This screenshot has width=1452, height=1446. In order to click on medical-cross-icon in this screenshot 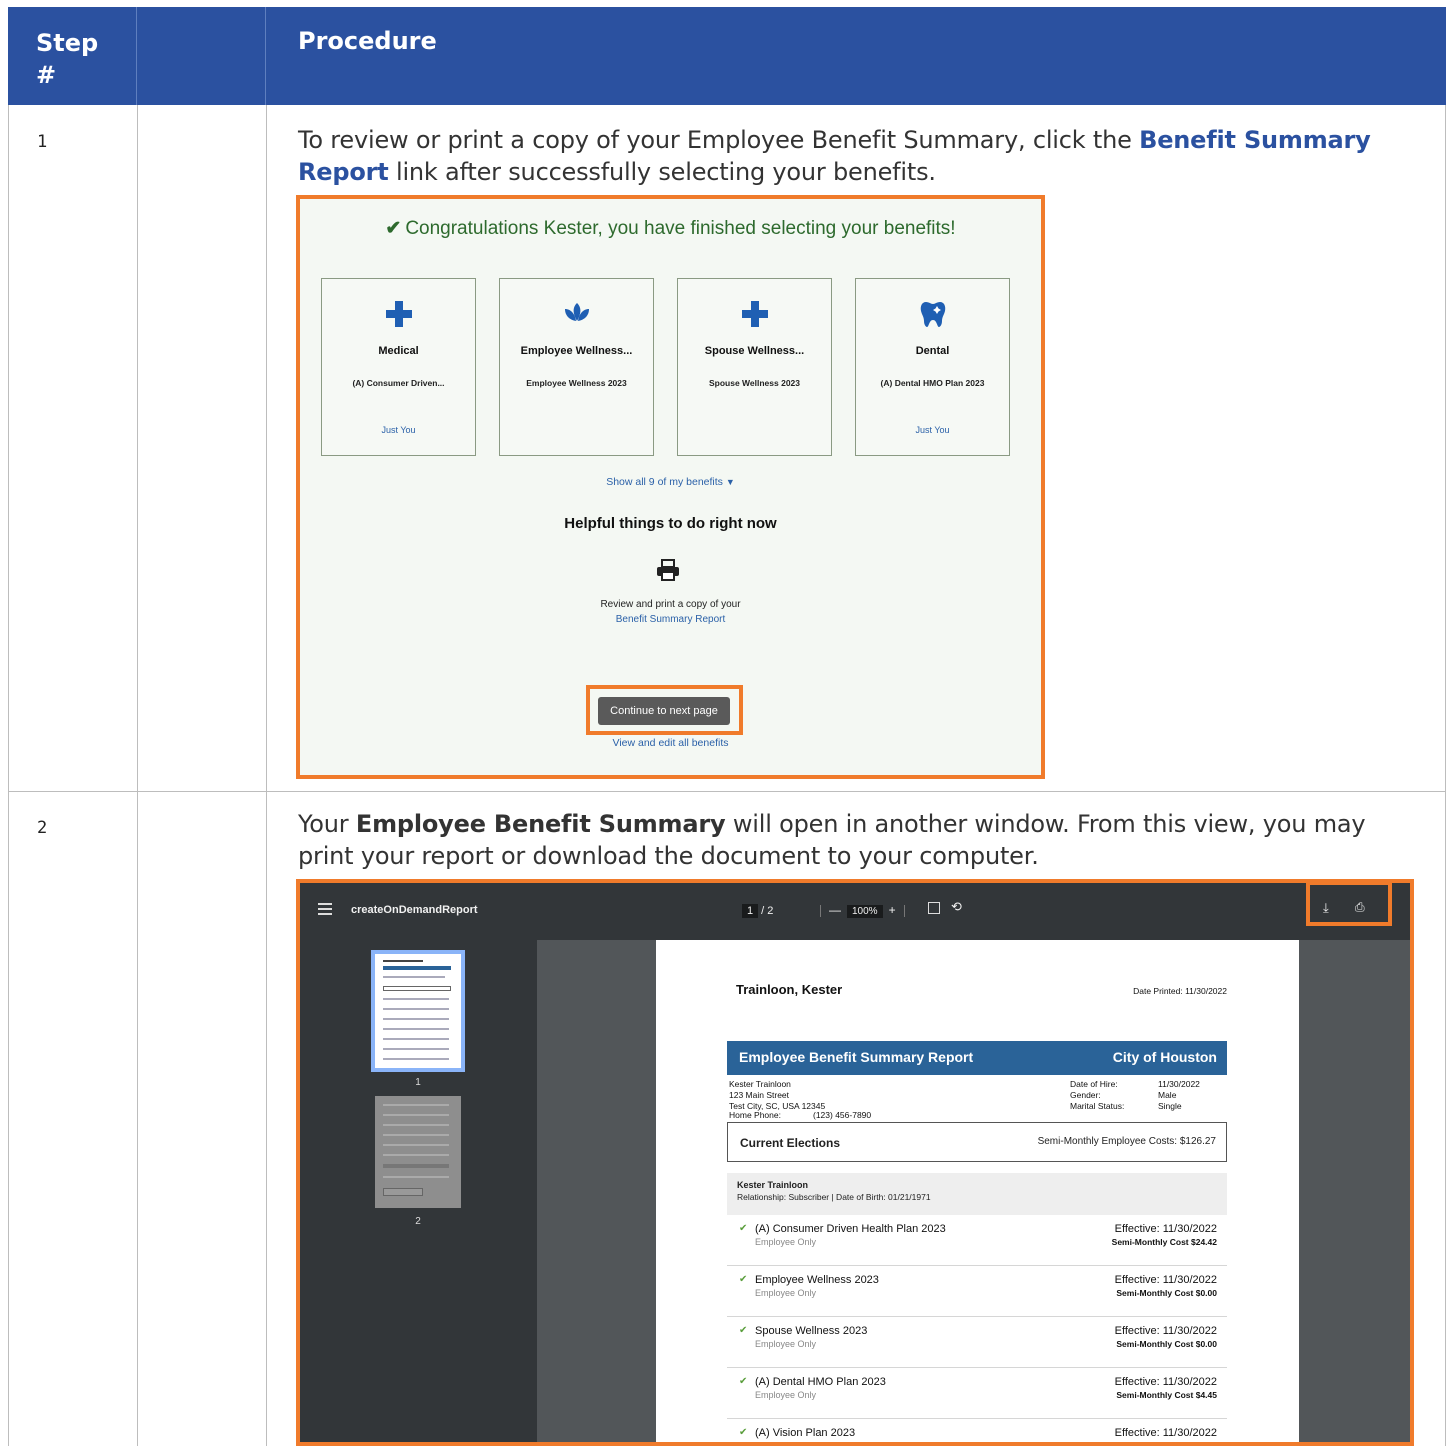, I will do `click(398, 316)`.